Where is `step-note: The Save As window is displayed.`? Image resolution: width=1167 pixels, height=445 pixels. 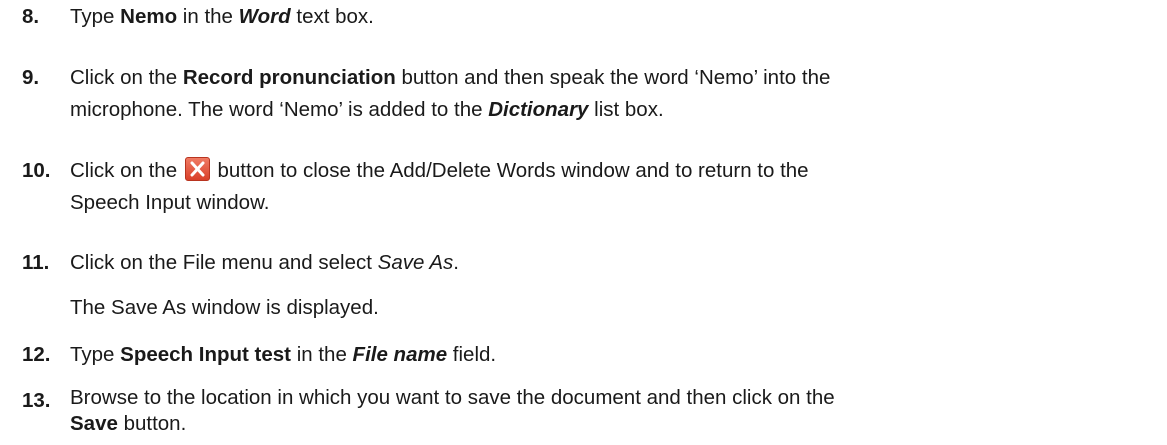 step-note: The Save As window is displayed. is located at coordinates (224, 307).